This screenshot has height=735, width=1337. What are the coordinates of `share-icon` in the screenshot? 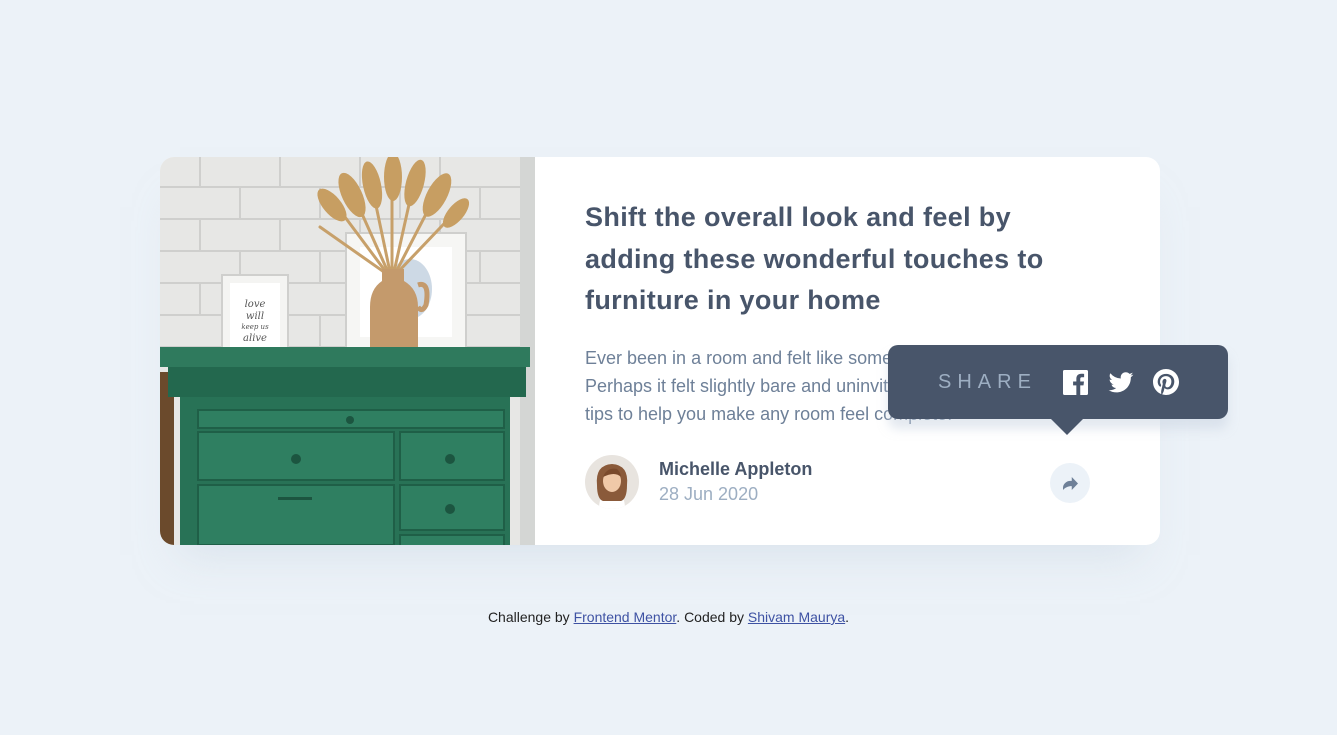 It's located at (1070, 483).